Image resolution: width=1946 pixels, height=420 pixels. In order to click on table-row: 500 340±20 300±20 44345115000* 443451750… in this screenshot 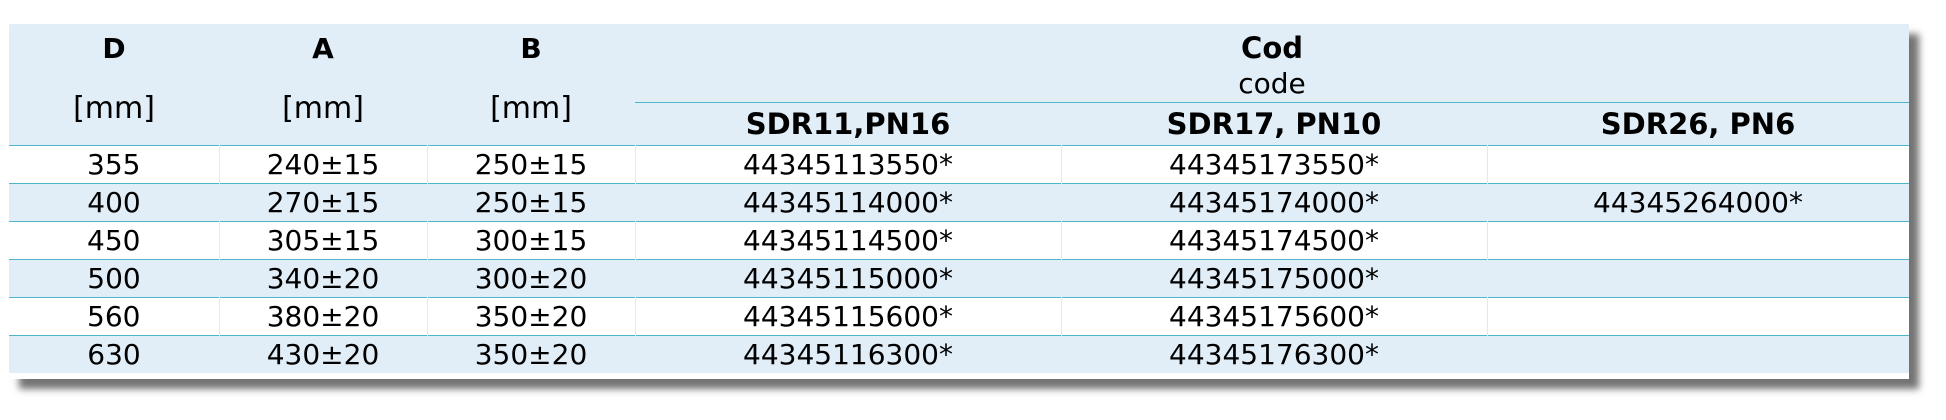, I will do `click(959, 278)`.